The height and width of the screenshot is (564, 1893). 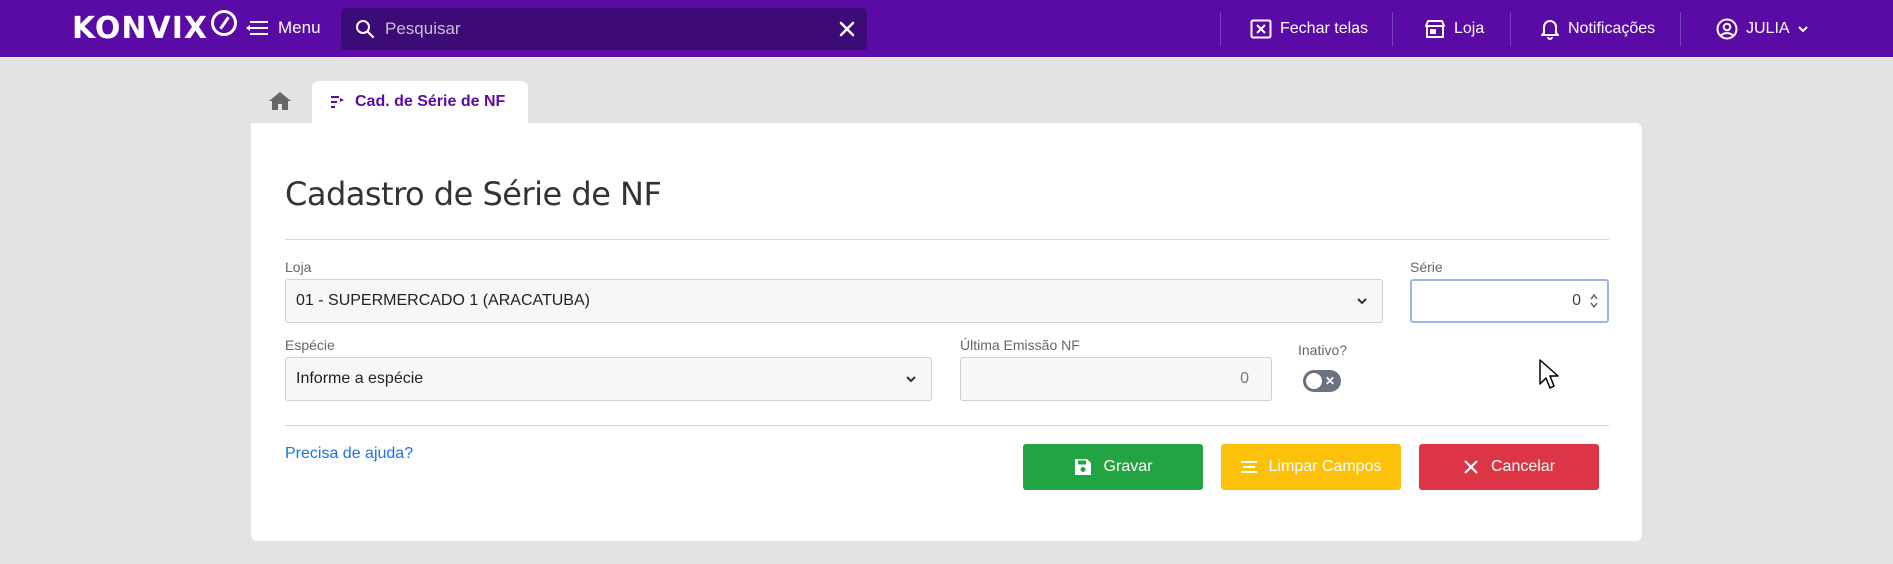 I want to click on menu-label: Menu, so click(x=299, y=27).